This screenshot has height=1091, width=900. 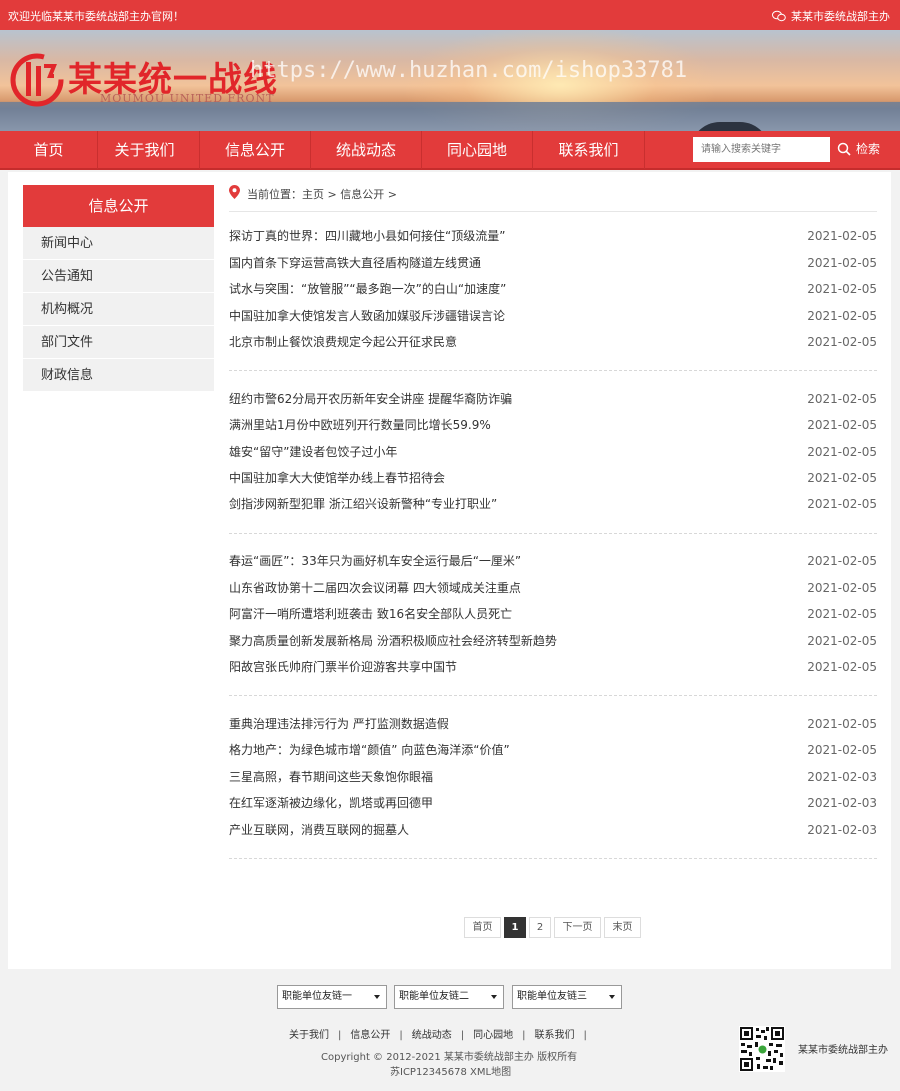 What do you see at coordinates (322, 194) in the screenshot?
I see `breadcrumb-text: 当前位置：主页 > 信息公开 >` at bounding box center [322, 194].